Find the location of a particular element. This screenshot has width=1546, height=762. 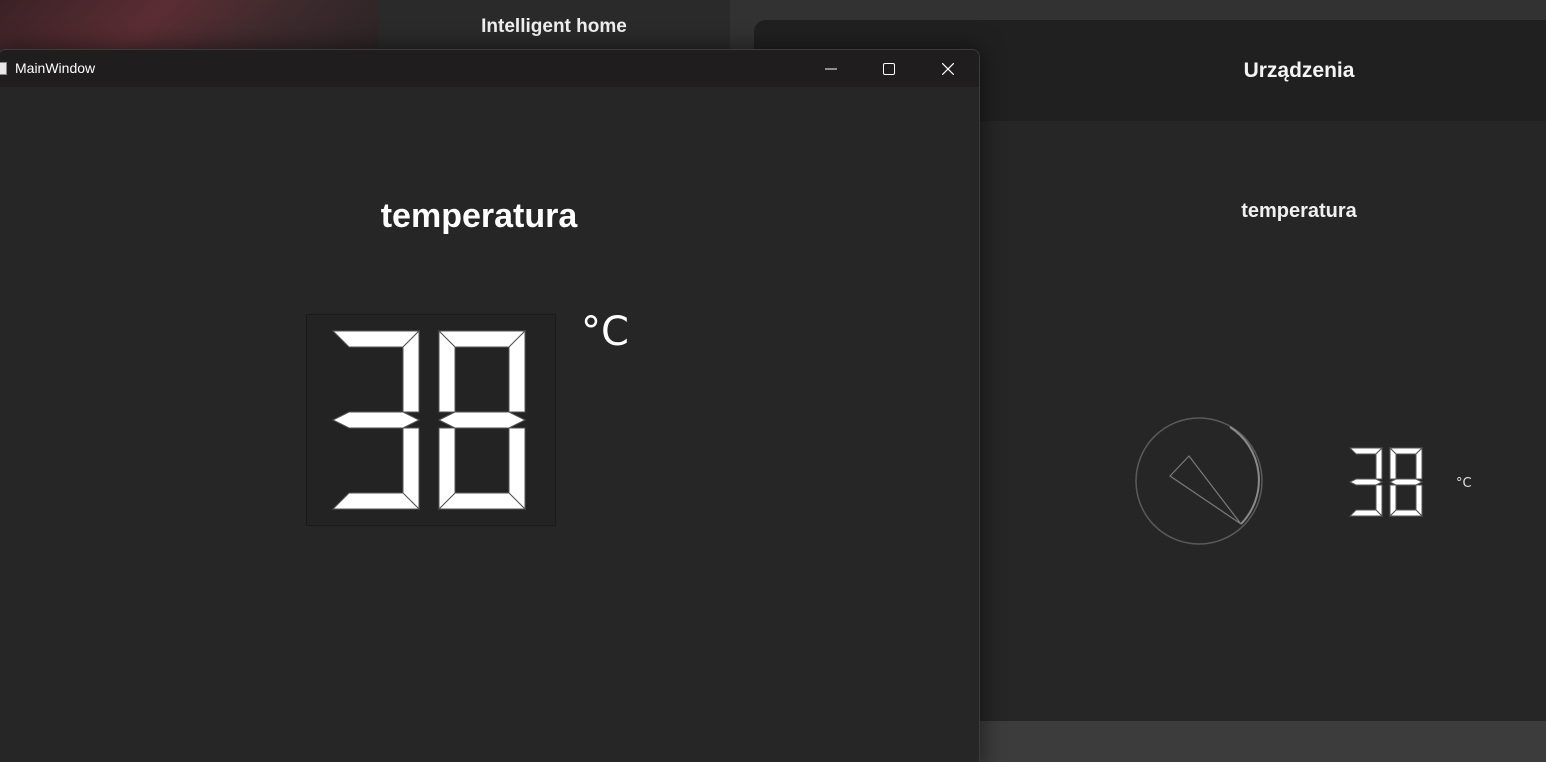

temperature-dial is located at coordinates (1199, 481).